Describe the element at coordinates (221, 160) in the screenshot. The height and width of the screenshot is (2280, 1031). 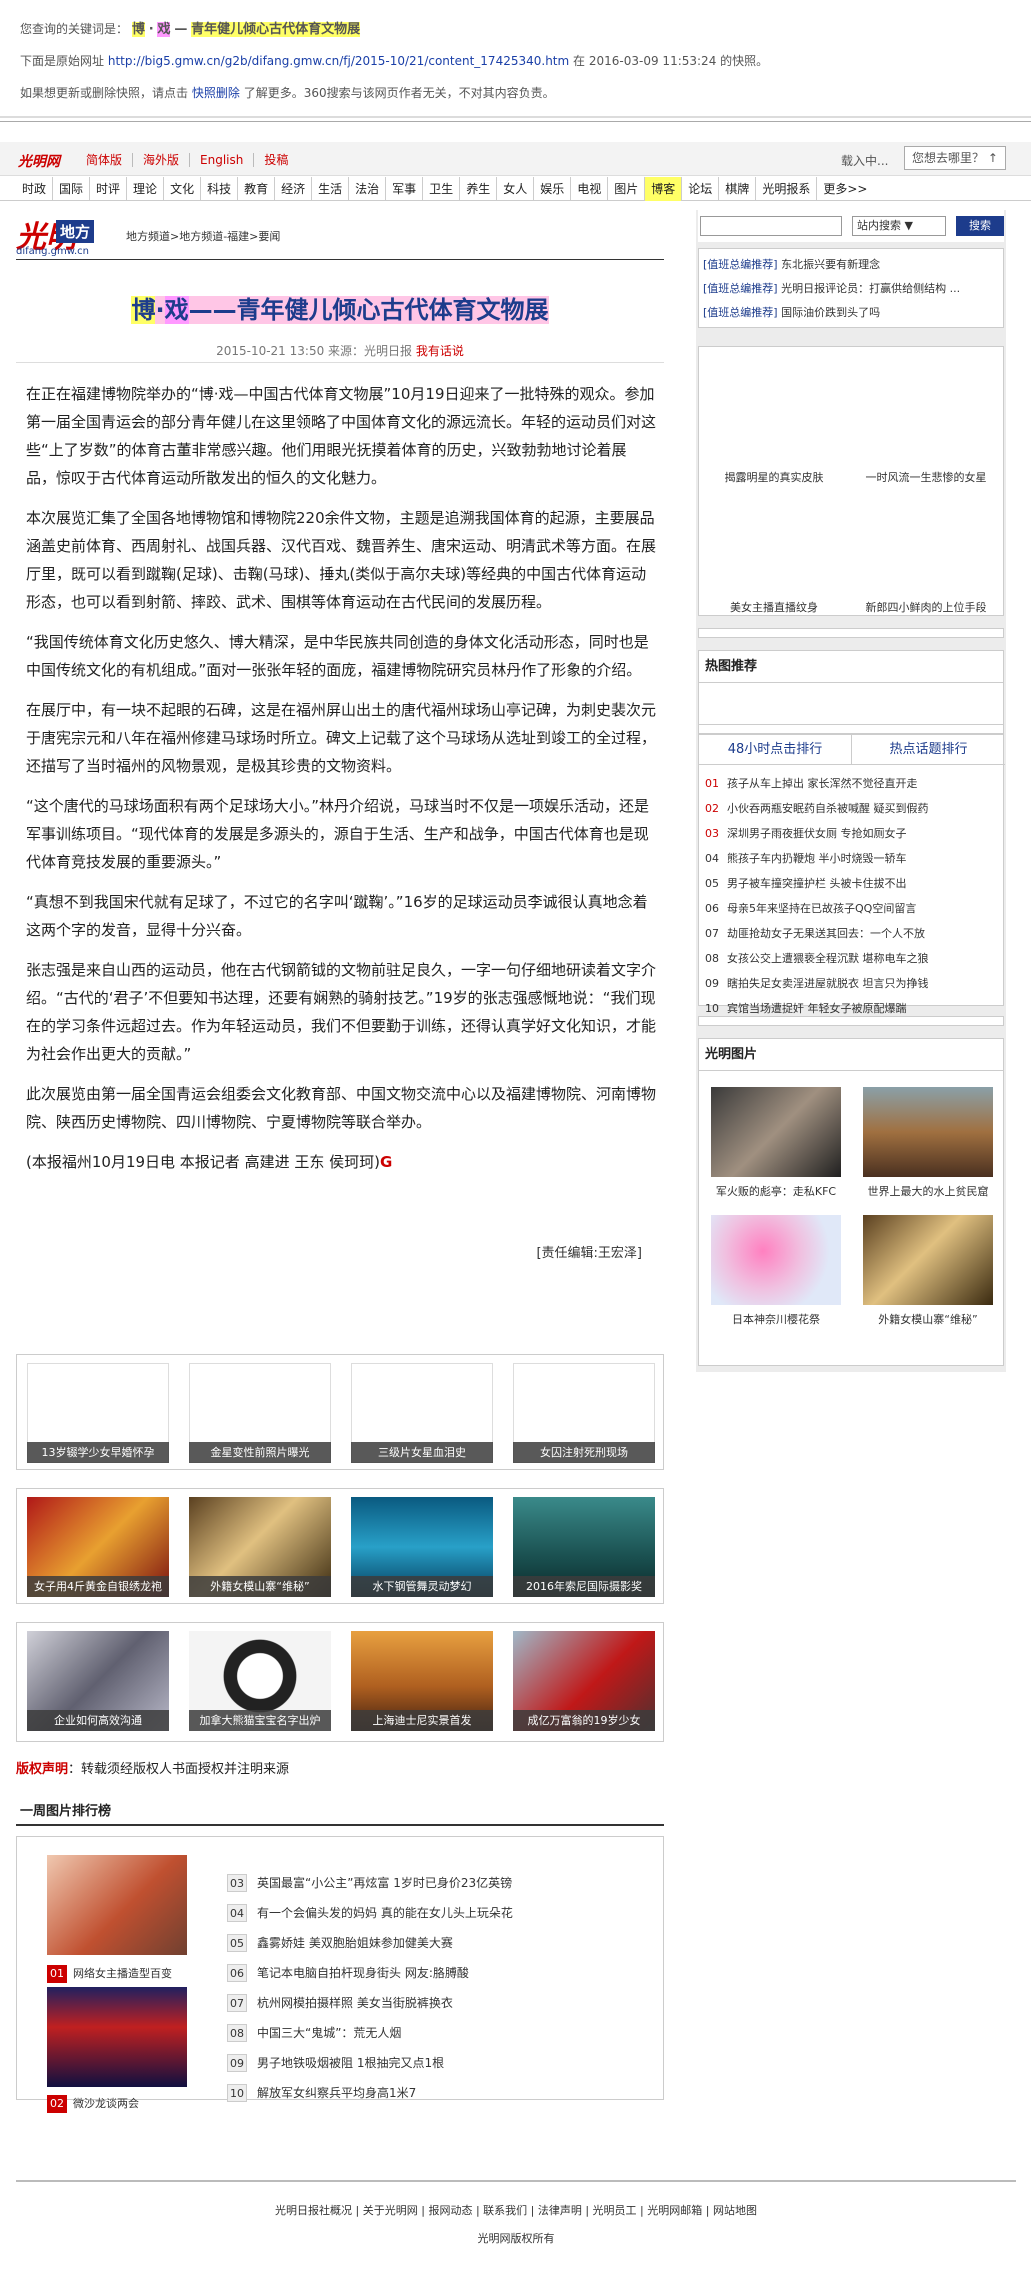
I see `edition-link-english: English` at that location.